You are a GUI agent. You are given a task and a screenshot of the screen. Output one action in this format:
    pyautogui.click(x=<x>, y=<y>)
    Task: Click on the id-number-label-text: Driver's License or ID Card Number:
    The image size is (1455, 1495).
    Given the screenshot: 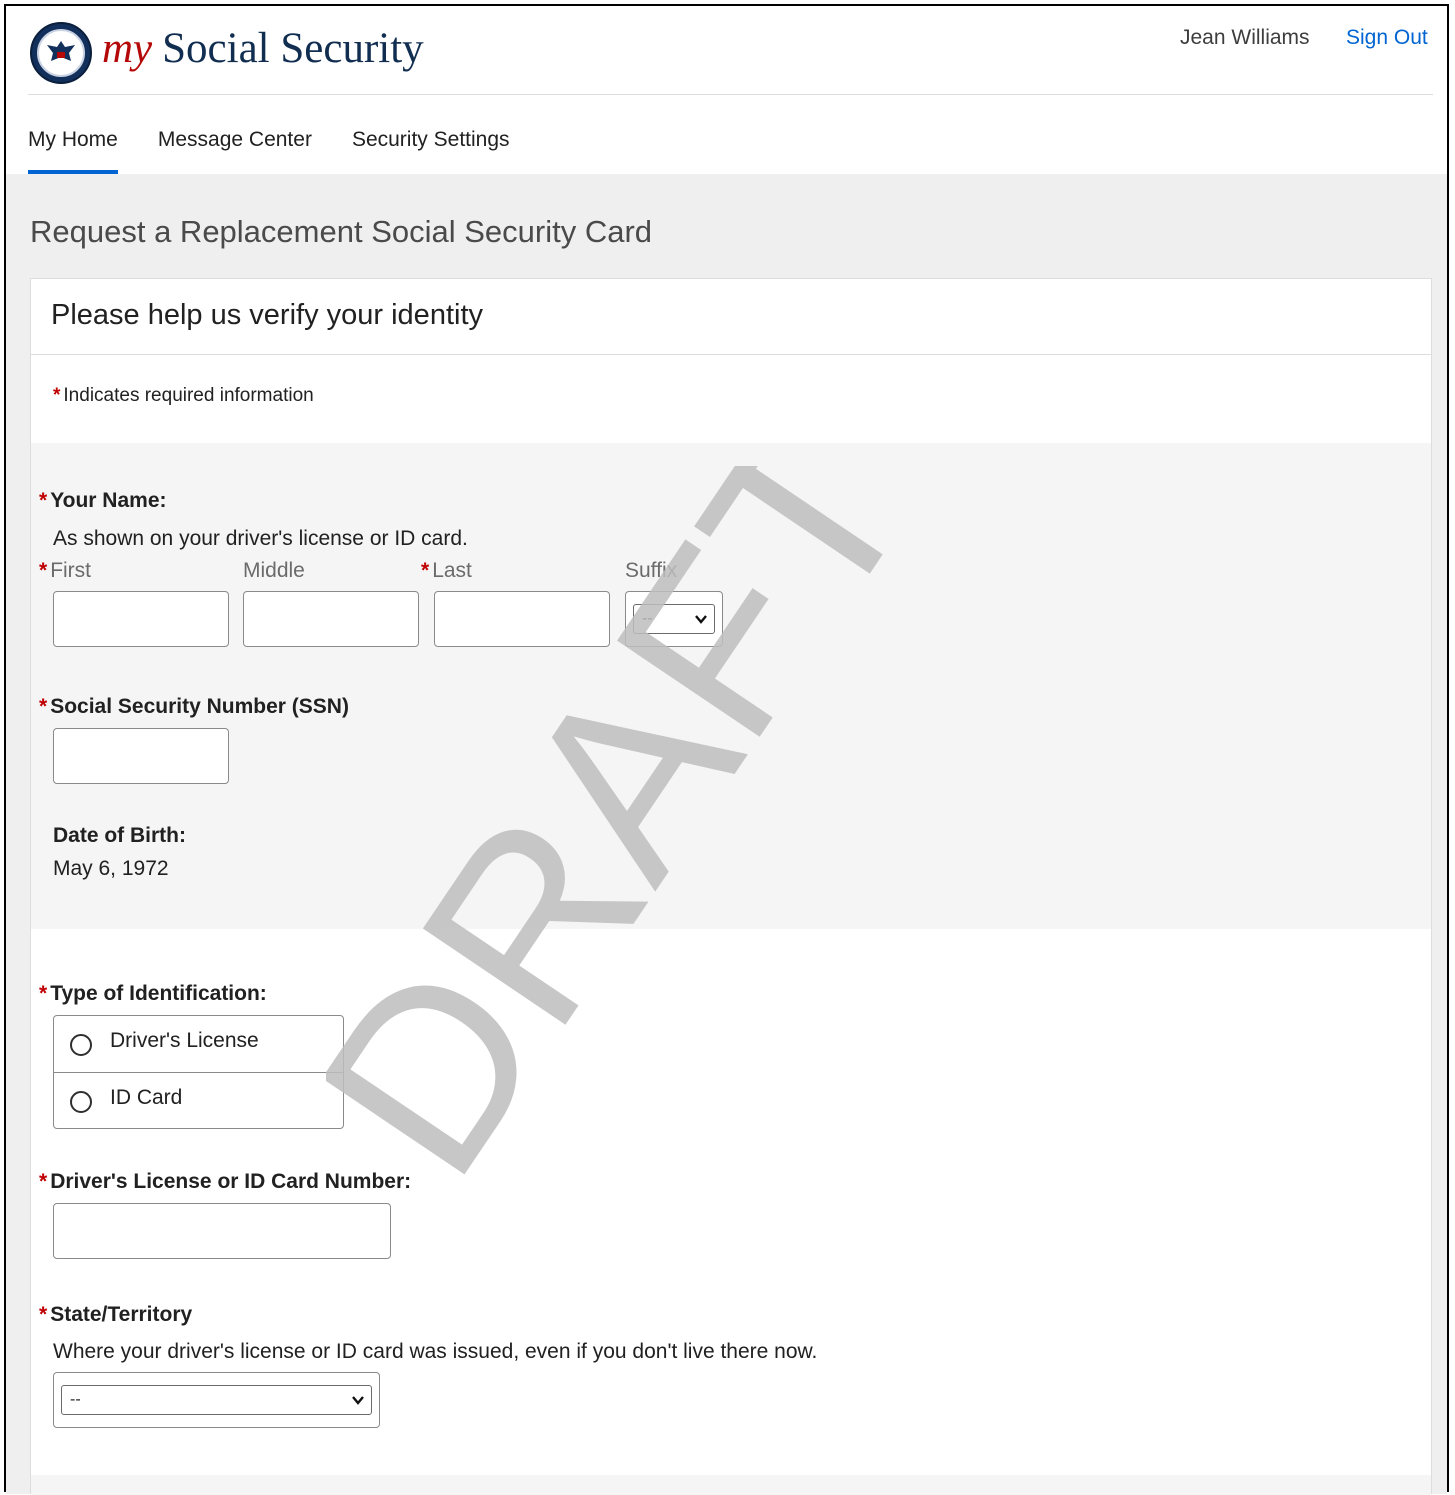 What is the action you would take?
    pyautogui.click(x=231, y=1181)
    